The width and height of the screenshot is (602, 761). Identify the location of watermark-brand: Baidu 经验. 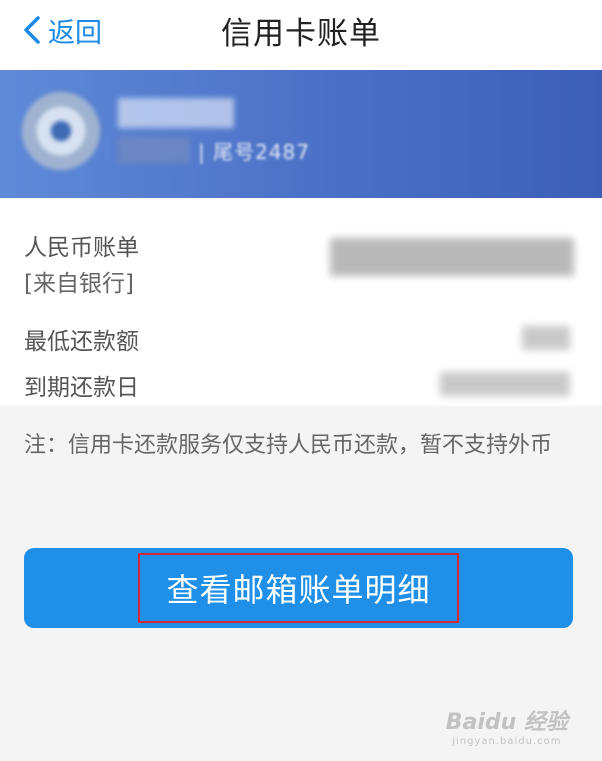
(506, 722).